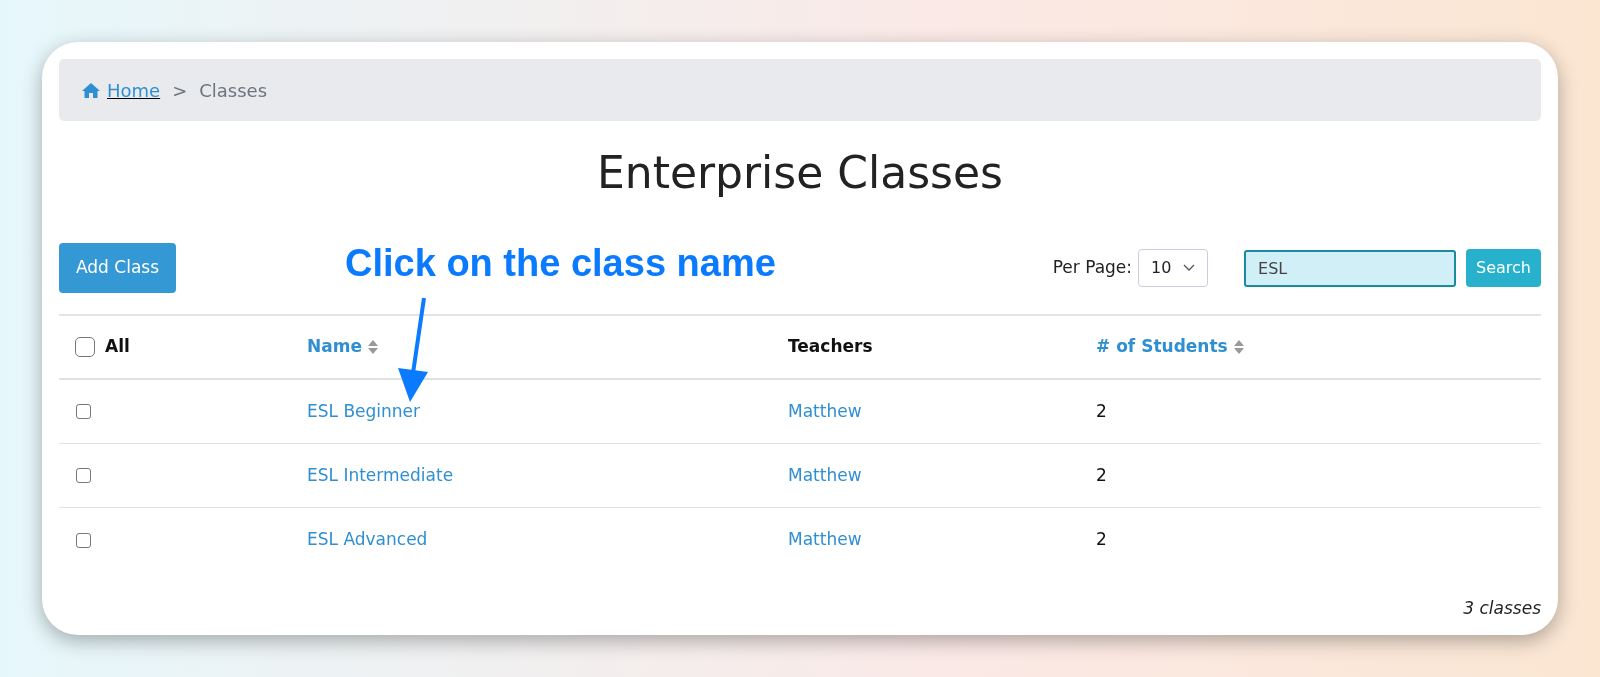 The height and width of the screenshot is (677, 1600). Describe the element at coordinates (1092, 268) in the screenshot. I see `per-page-label: Per Page:` at that location.